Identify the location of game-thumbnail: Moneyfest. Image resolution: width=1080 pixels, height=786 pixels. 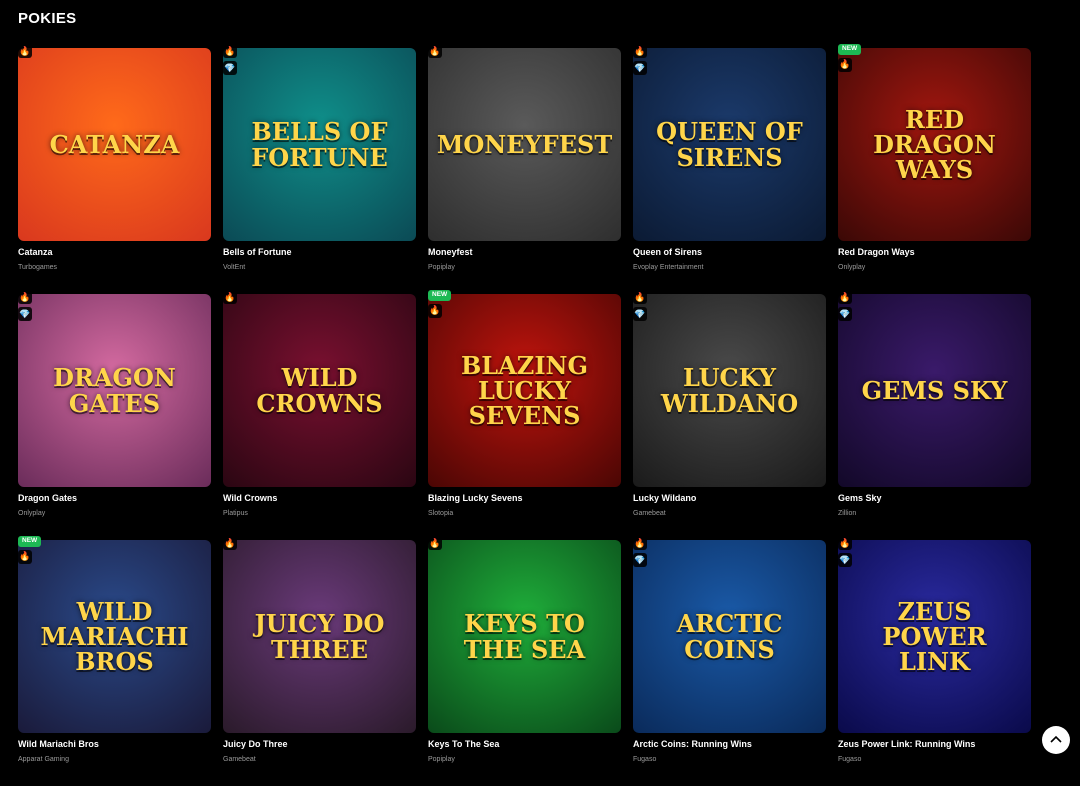
(524, 144).